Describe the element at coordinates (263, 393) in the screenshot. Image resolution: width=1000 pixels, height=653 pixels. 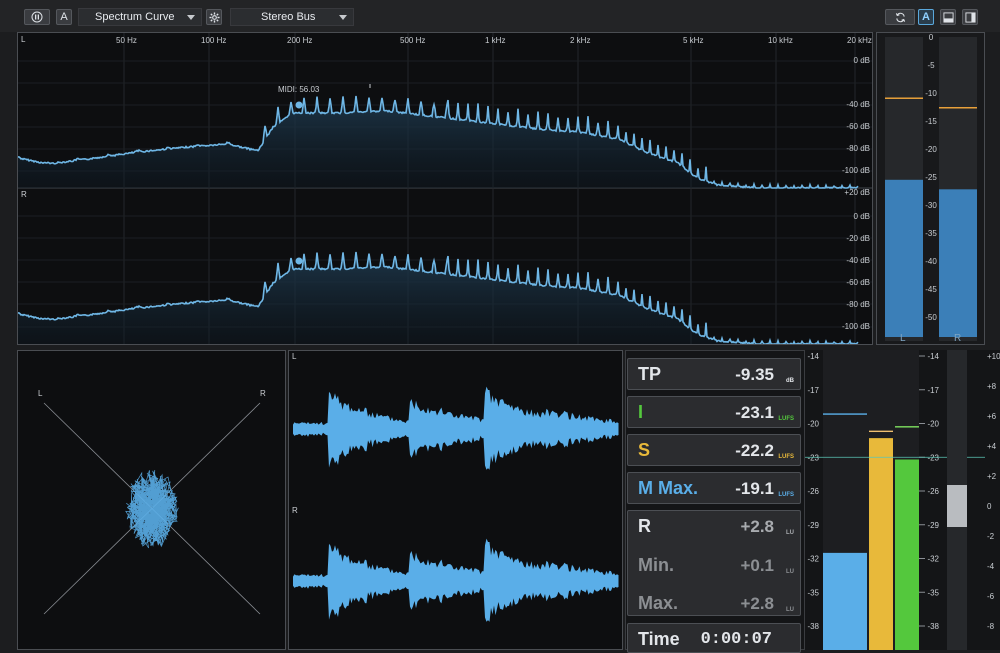
I see `vectorscope-label-right: R` at that location.